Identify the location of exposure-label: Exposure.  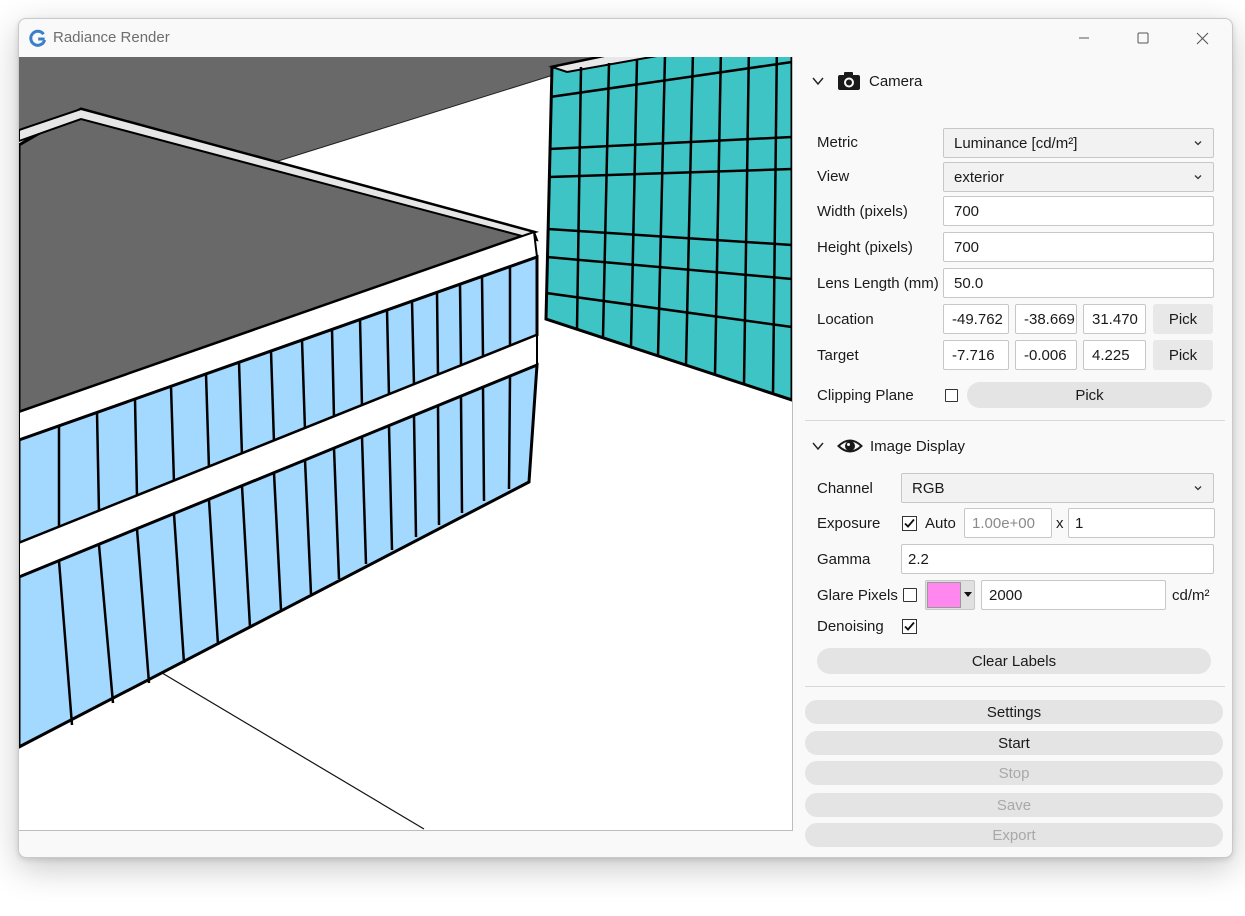
(849, 523).